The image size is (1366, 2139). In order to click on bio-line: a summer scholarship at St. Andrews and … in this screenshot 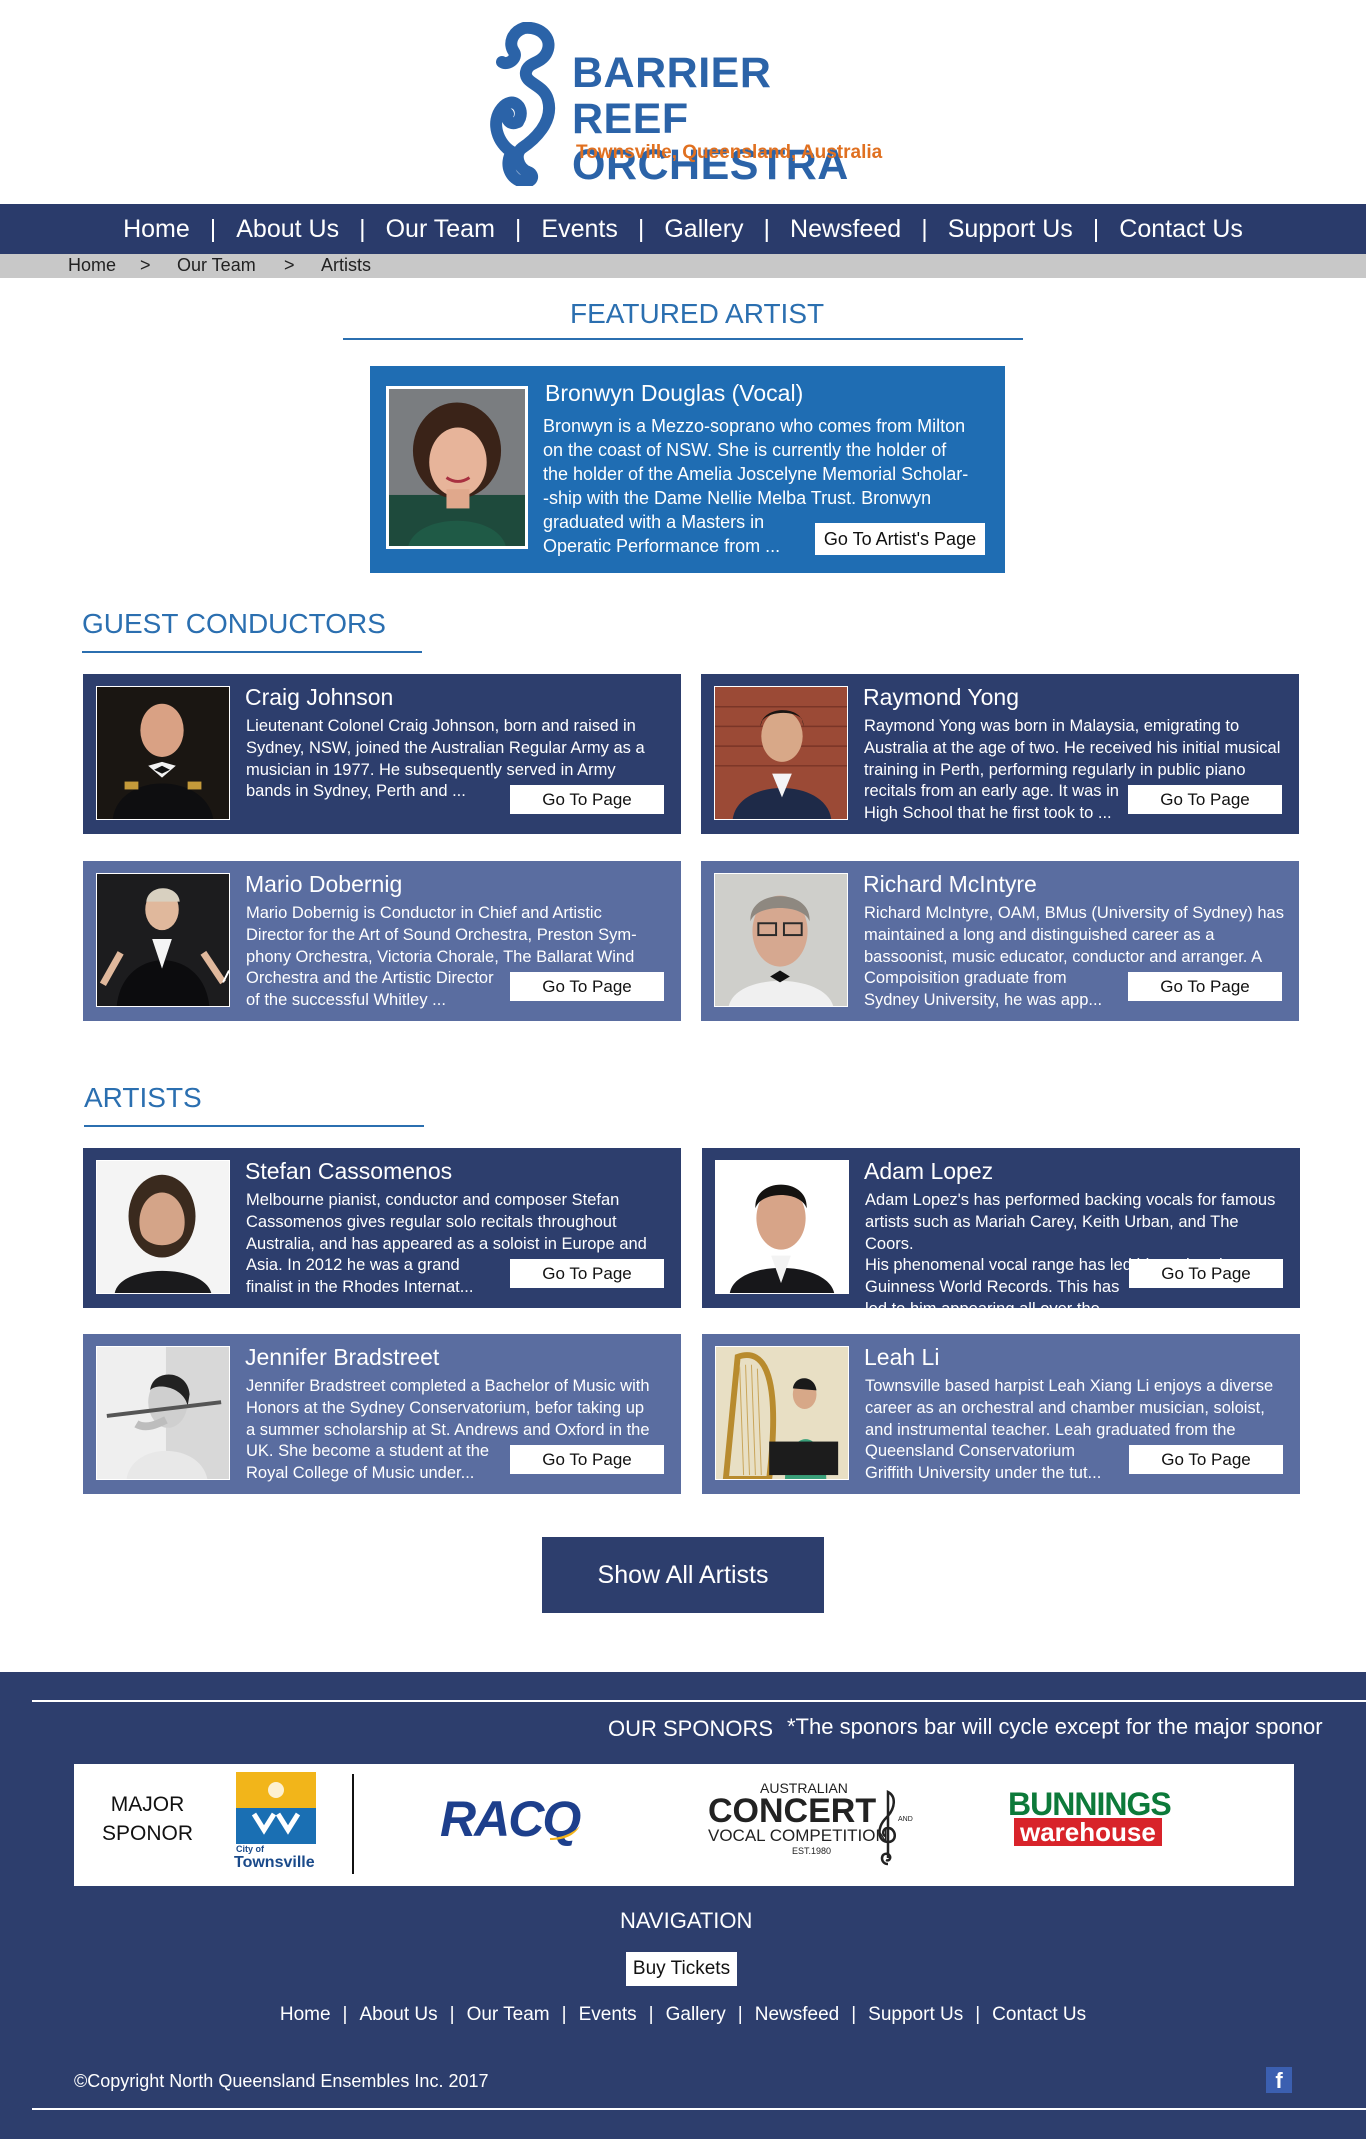, I will do `click(448, 1429)`.